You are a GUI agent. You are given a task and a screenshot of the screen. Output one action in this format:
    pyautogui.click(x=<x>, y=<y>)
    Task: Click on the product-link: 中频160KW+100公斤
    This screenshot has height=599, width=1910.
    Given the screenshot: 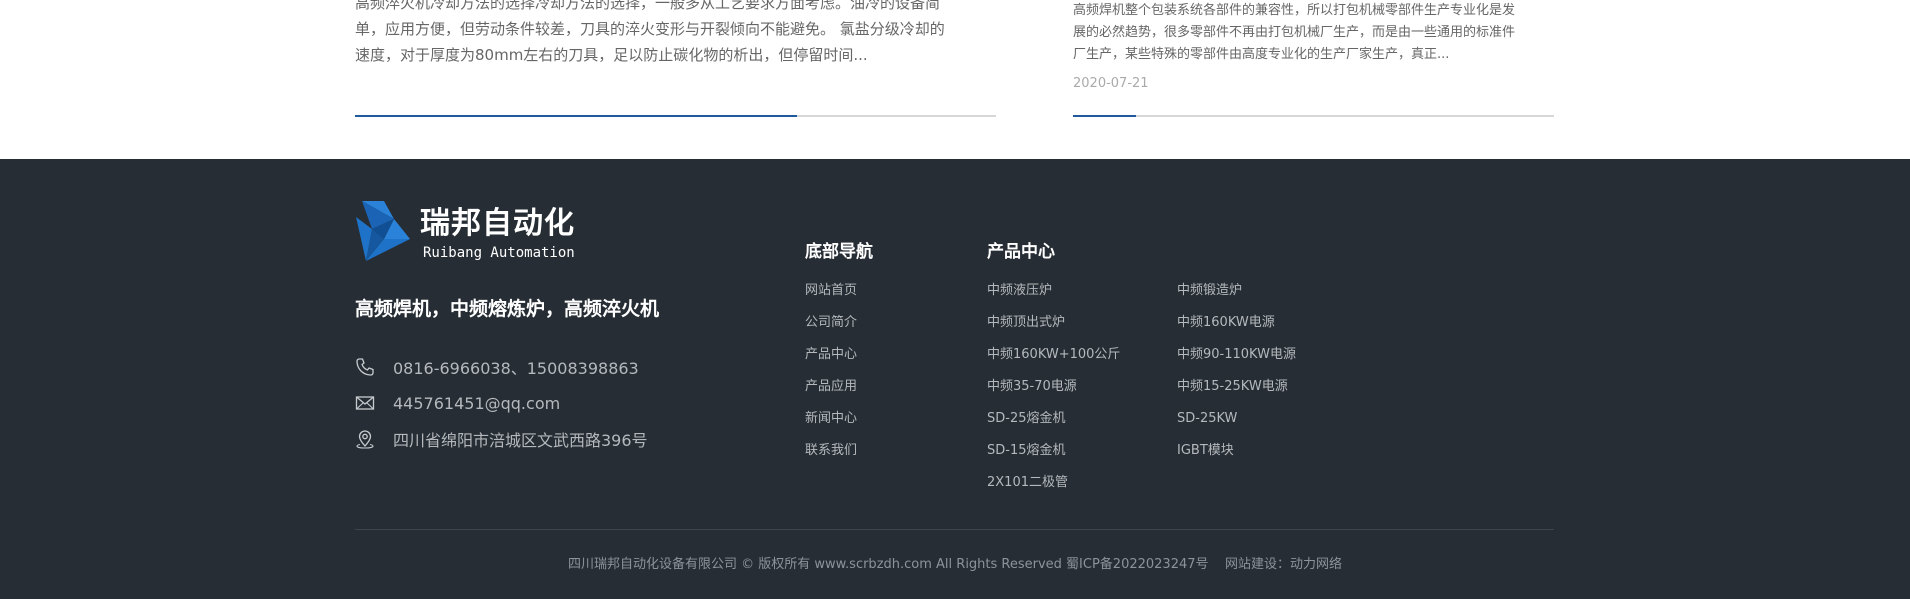 What is the action you would take?
    pyautogui.click(x=1053, y=355)
    